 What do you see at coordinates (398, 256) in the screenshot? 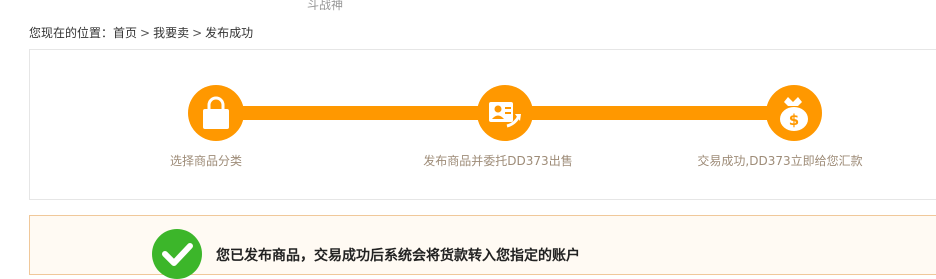
I see `success-message: 您已发布商品，交易成功后系统会将货款转入您指定的账户` at bounding box center [398, 256].